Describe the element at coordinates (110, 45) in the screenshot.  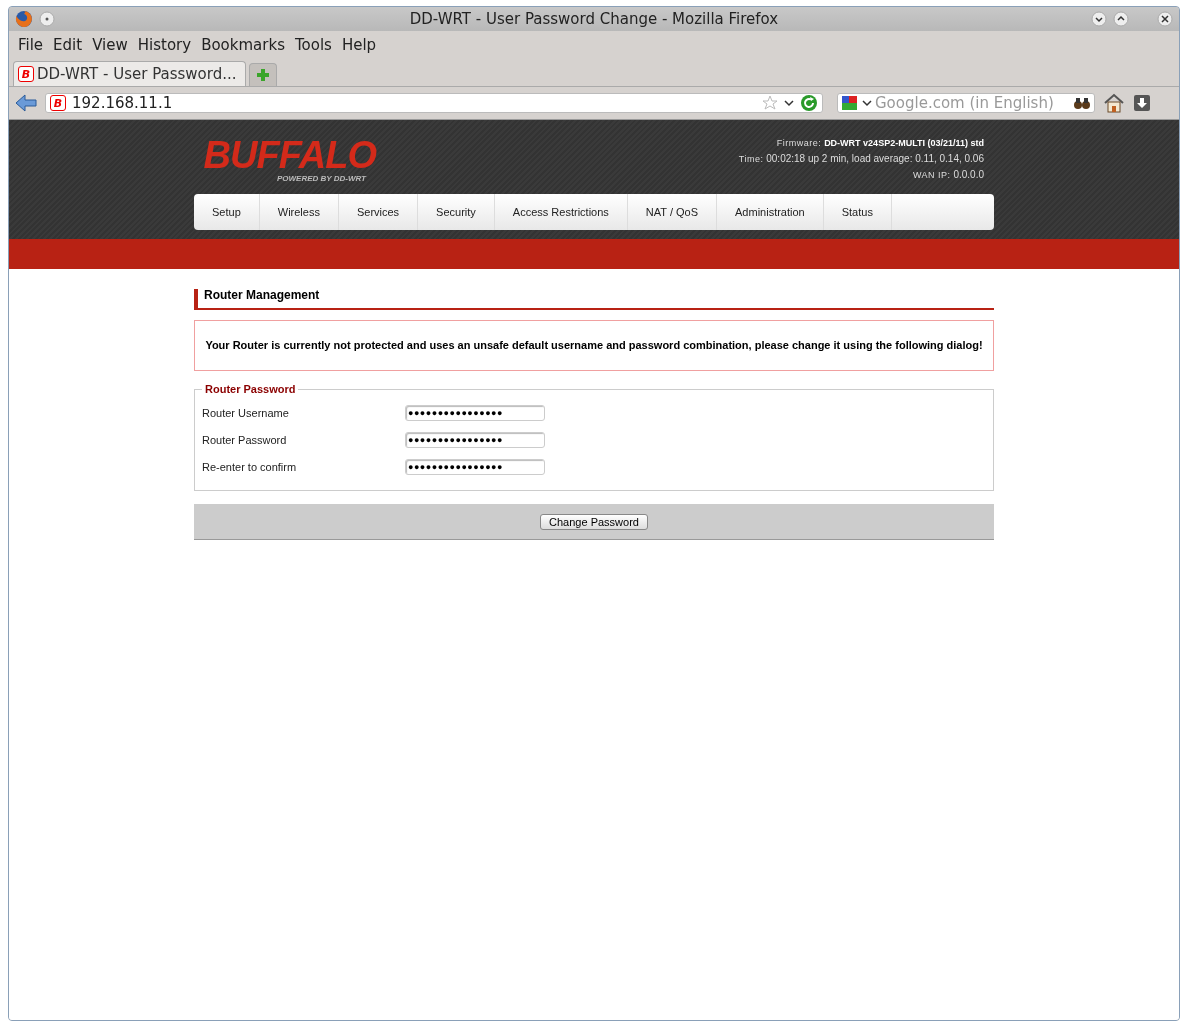
I see `menu-item: View` at that location.